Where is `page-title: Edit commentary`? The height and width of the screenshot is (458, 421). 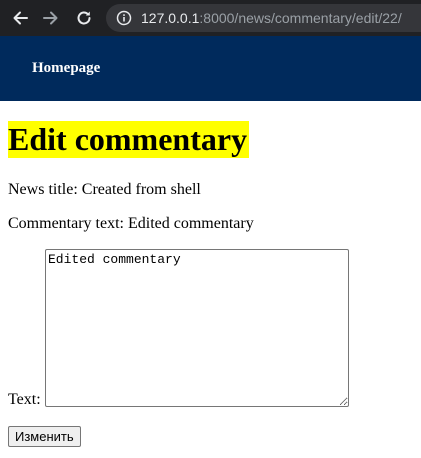
page-title: Edit commentary is located at coordinates (129, 139).